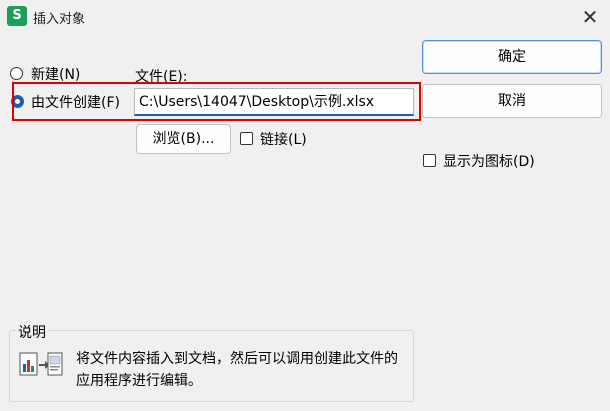  What do you see at coordinates (489, 161) in the screenshot?
I see `display-as-icon-label: 显示为图标(D)` at bounding box center [489, 161].